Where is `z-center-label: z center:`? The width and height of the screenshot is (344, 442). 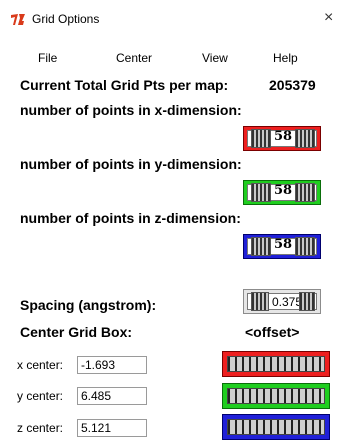 z-center-label: z center: is located at coordinates (40, 428).